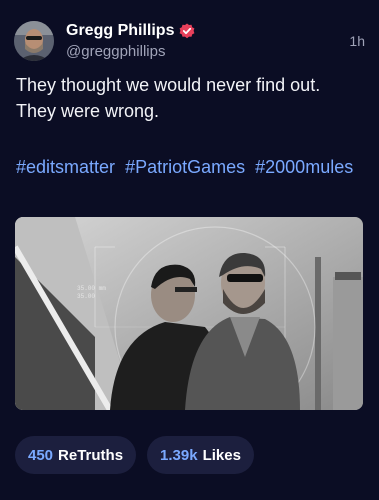  What do you see at coordinates (91, 288) in the screenshot?
I see `overlay-readout: 35.00 mm` at bounding box center [91, 288].